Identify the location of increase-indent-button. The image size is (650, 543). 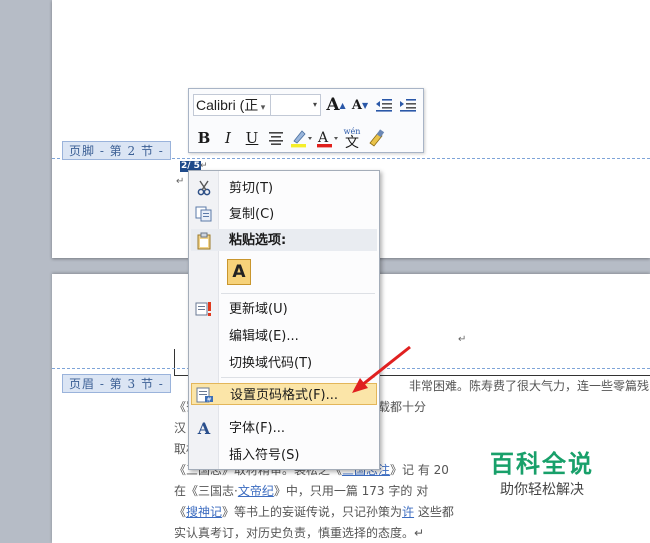
(408, 105).